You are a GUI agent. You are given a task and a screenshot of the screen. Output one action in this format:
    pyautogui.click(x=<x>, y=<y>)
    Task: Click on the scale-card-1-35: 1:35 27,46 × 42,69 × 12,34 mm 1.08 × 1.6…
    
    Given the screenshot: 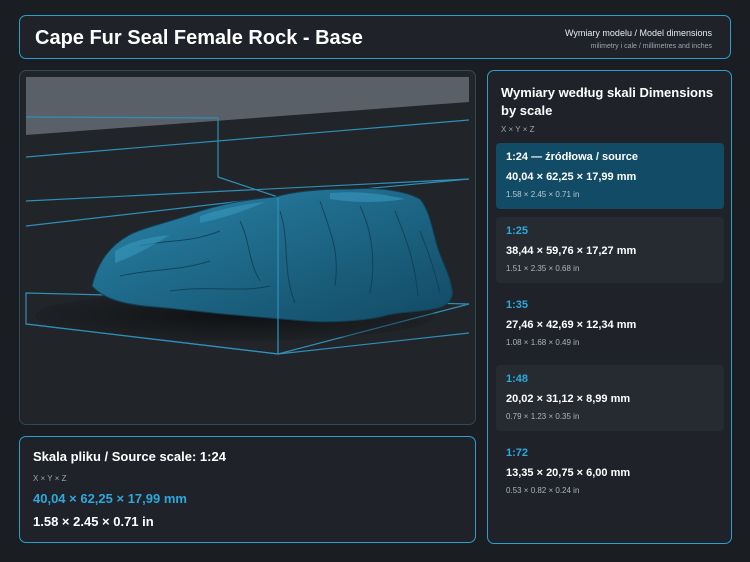 What is the action you would take?
    pyautogui.click(x=610, y=324)
    